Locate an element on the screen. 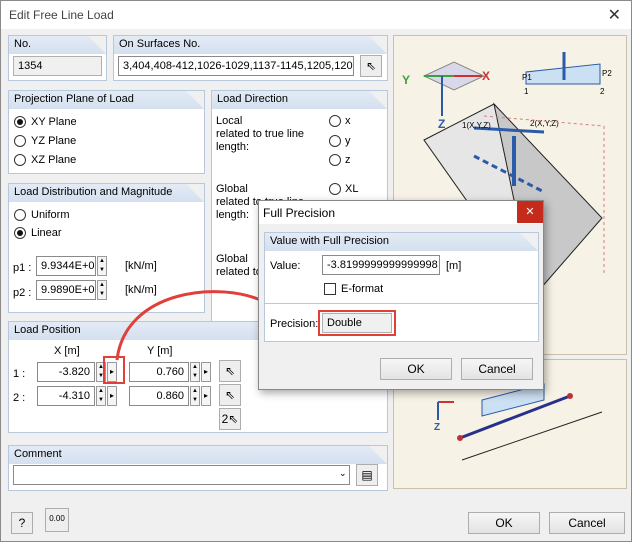 The width and height of the screenshot is (632, 542). pick-two-nodes-button: 2⇖ is located at coordinates (230, 419).